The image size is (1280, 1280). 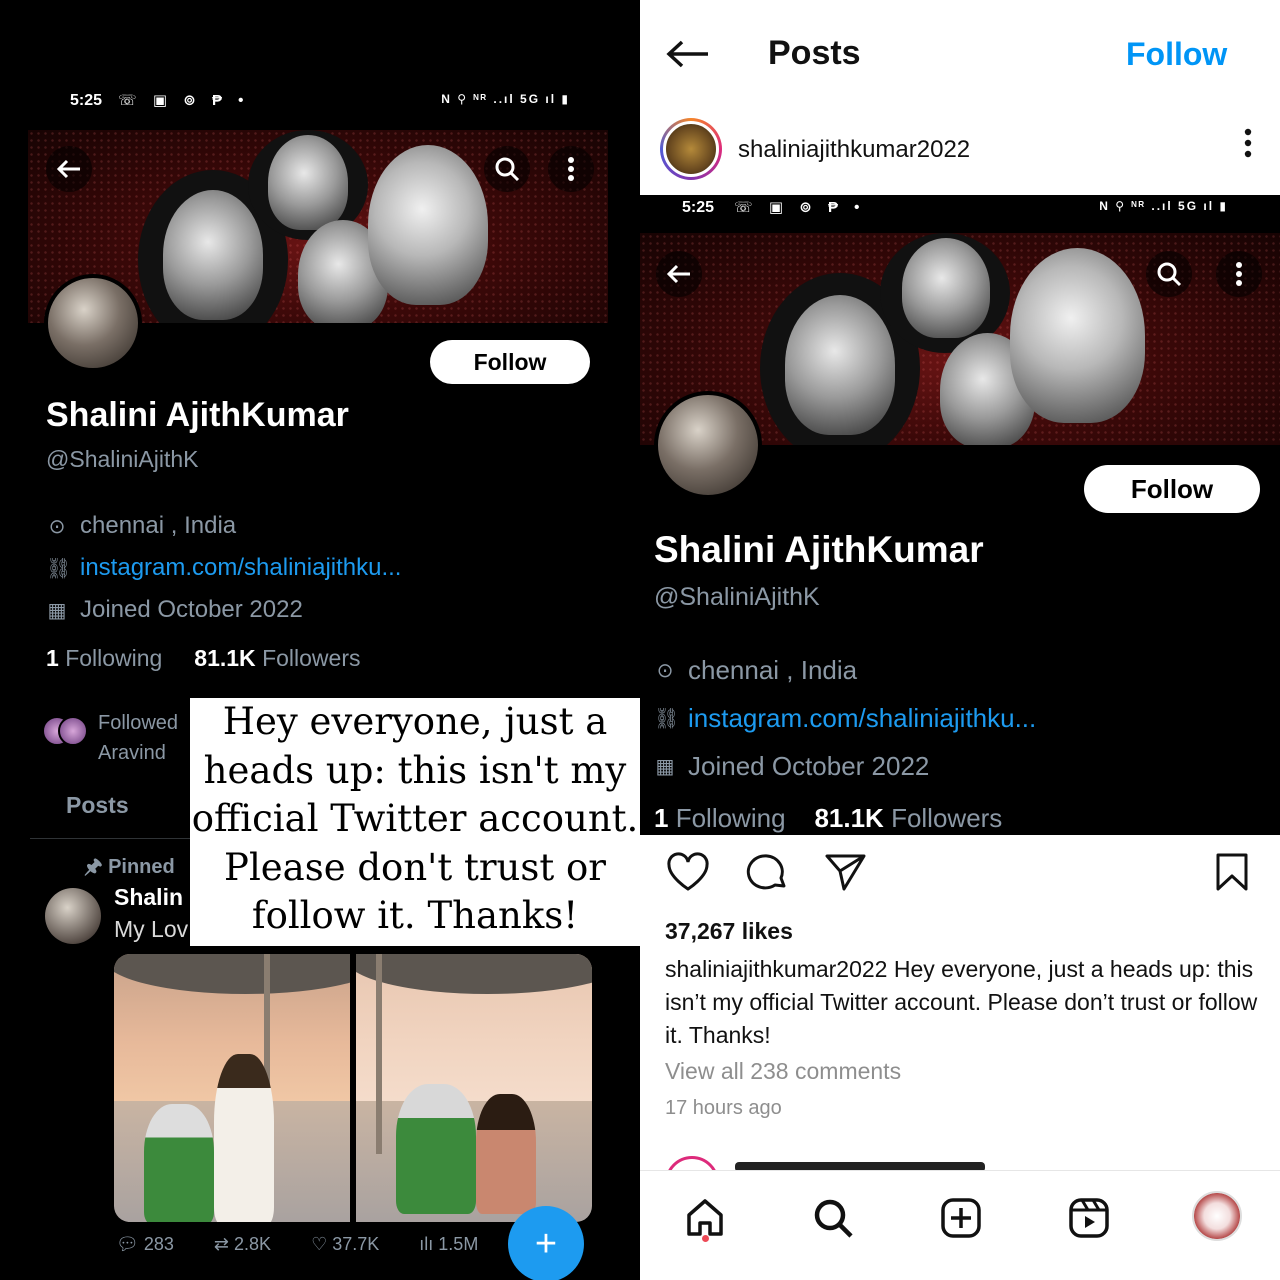 What do you see at coordinates (127, 1244) in the screenshot?
I see `reply-icon: 💬︎` at bounding box center [127, 1244].